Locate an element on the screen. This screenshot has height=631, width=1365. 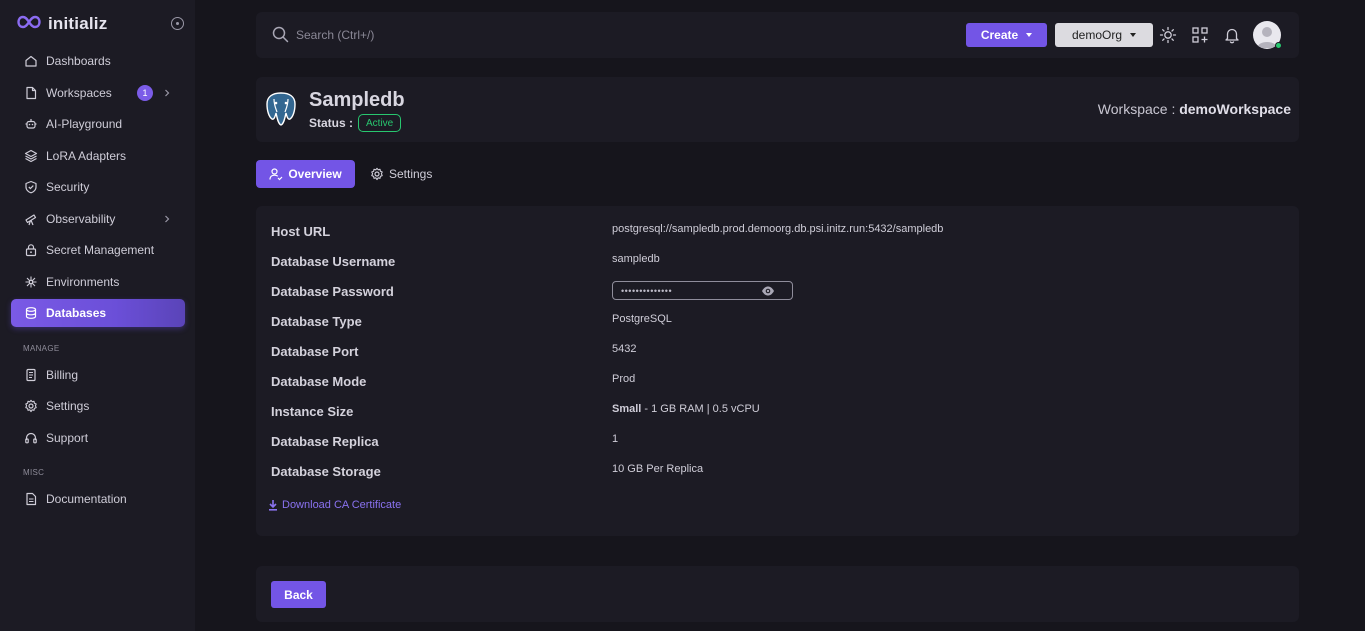
detail-label-password: Database Password is located at coordinates (332, 291).